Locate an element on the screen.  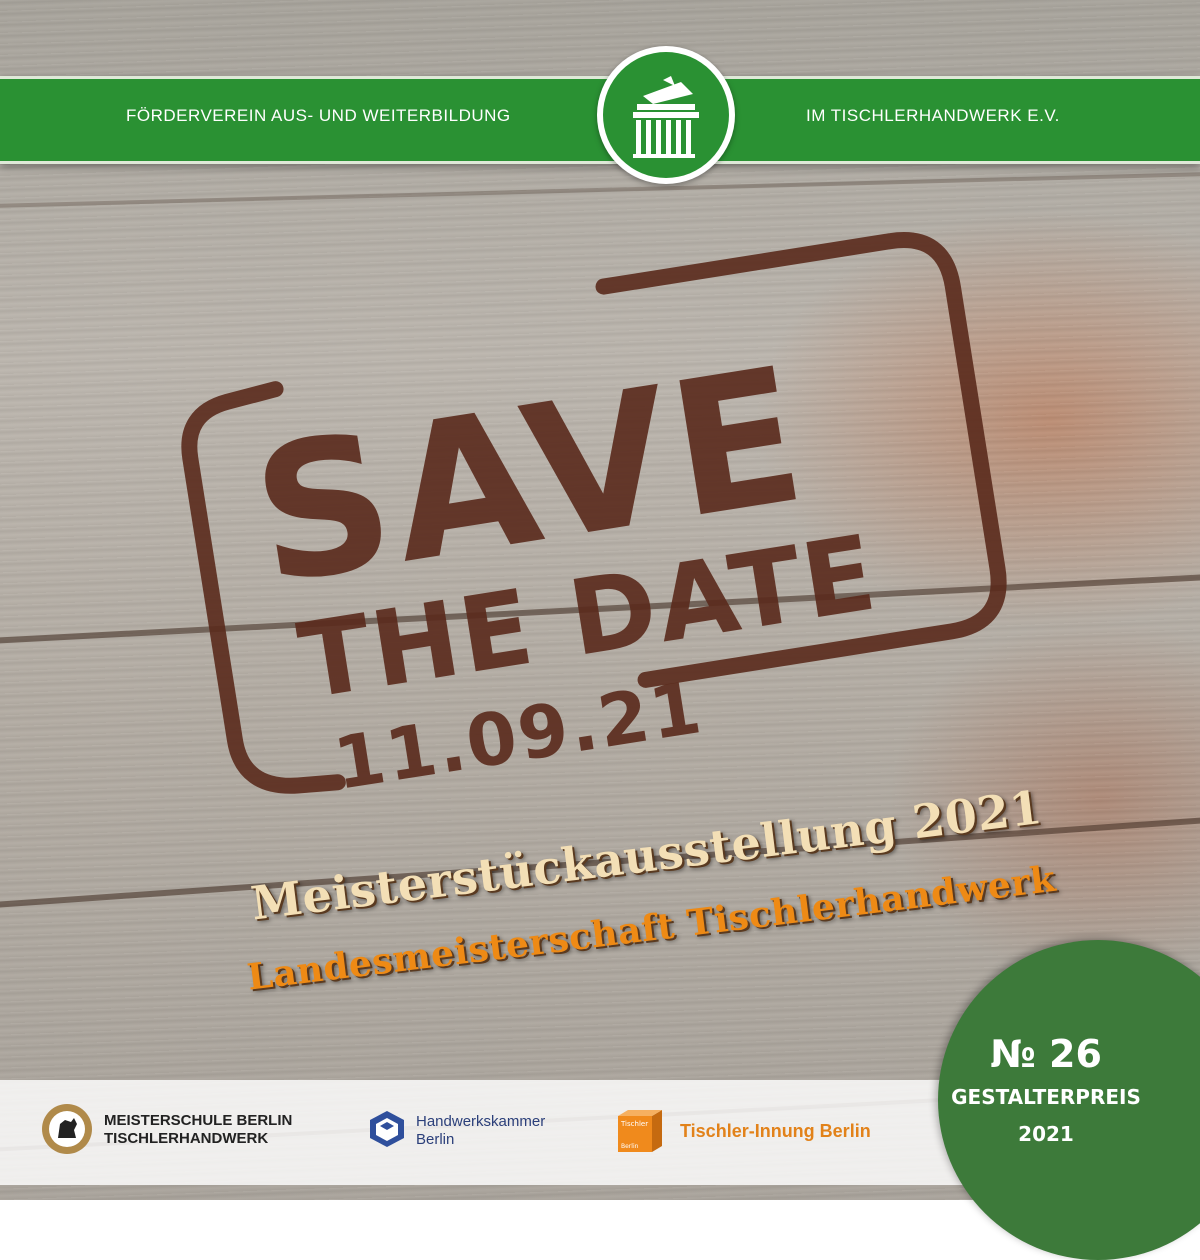
sponsor-line: Berlin is located at coordinates (435, 1139).